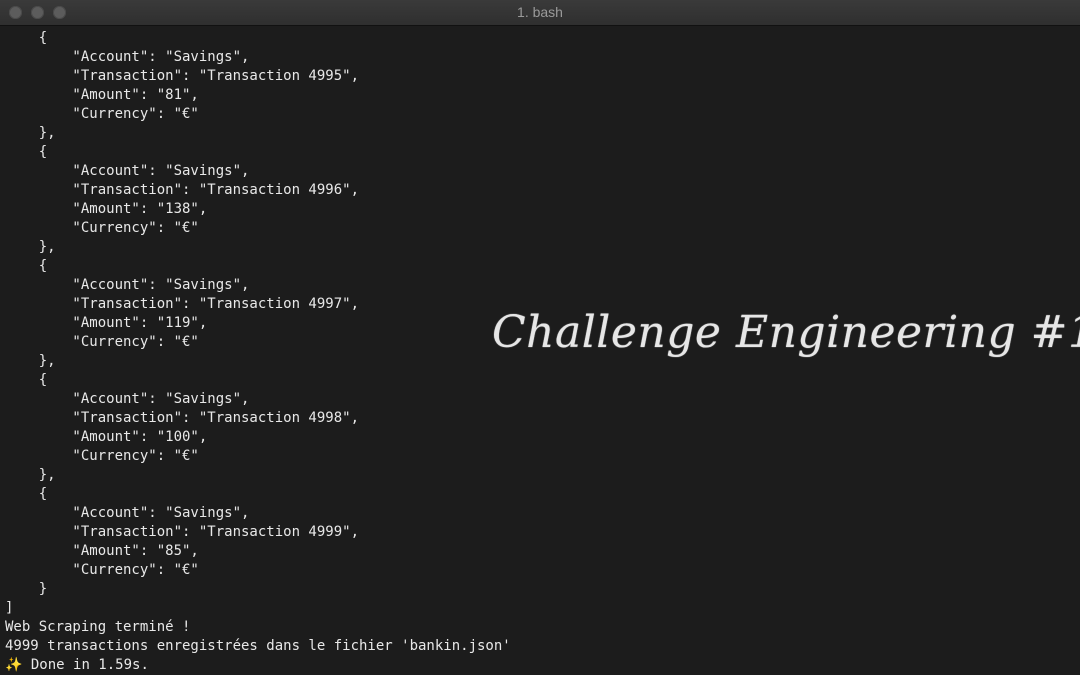  Describe the element at coordinates (182, 190) in the screenshot. I see `terminal-line: "Transaction": "Transaction 4996",` at that location.